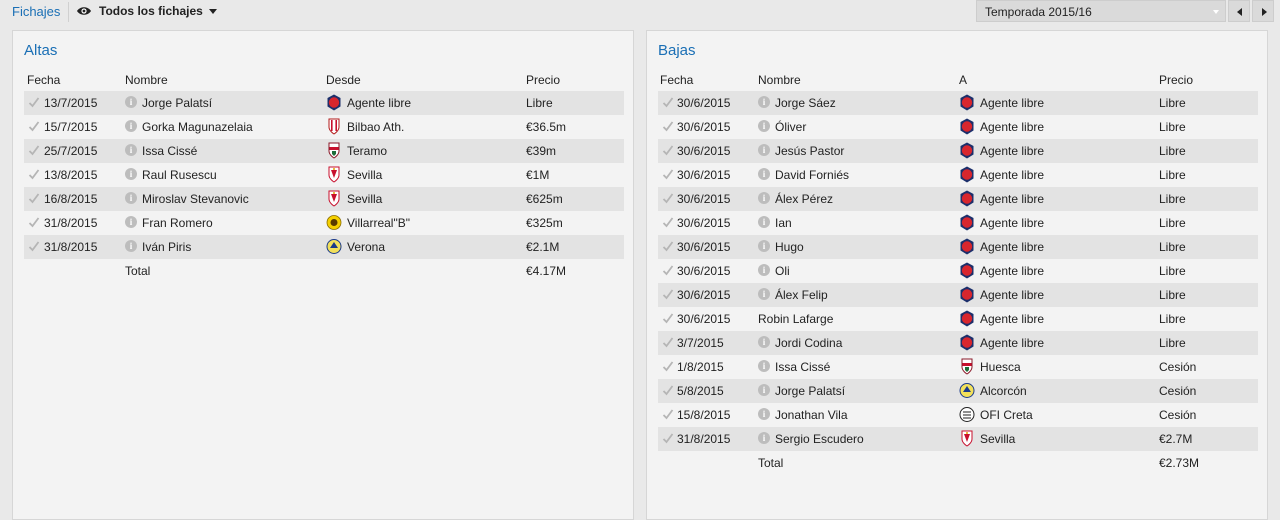  Describe the element at coordinates (958, 319) in the screenshot. I see `table-row: 30/6/2015 Robin Lafarge Agente libre Libre` at that location.